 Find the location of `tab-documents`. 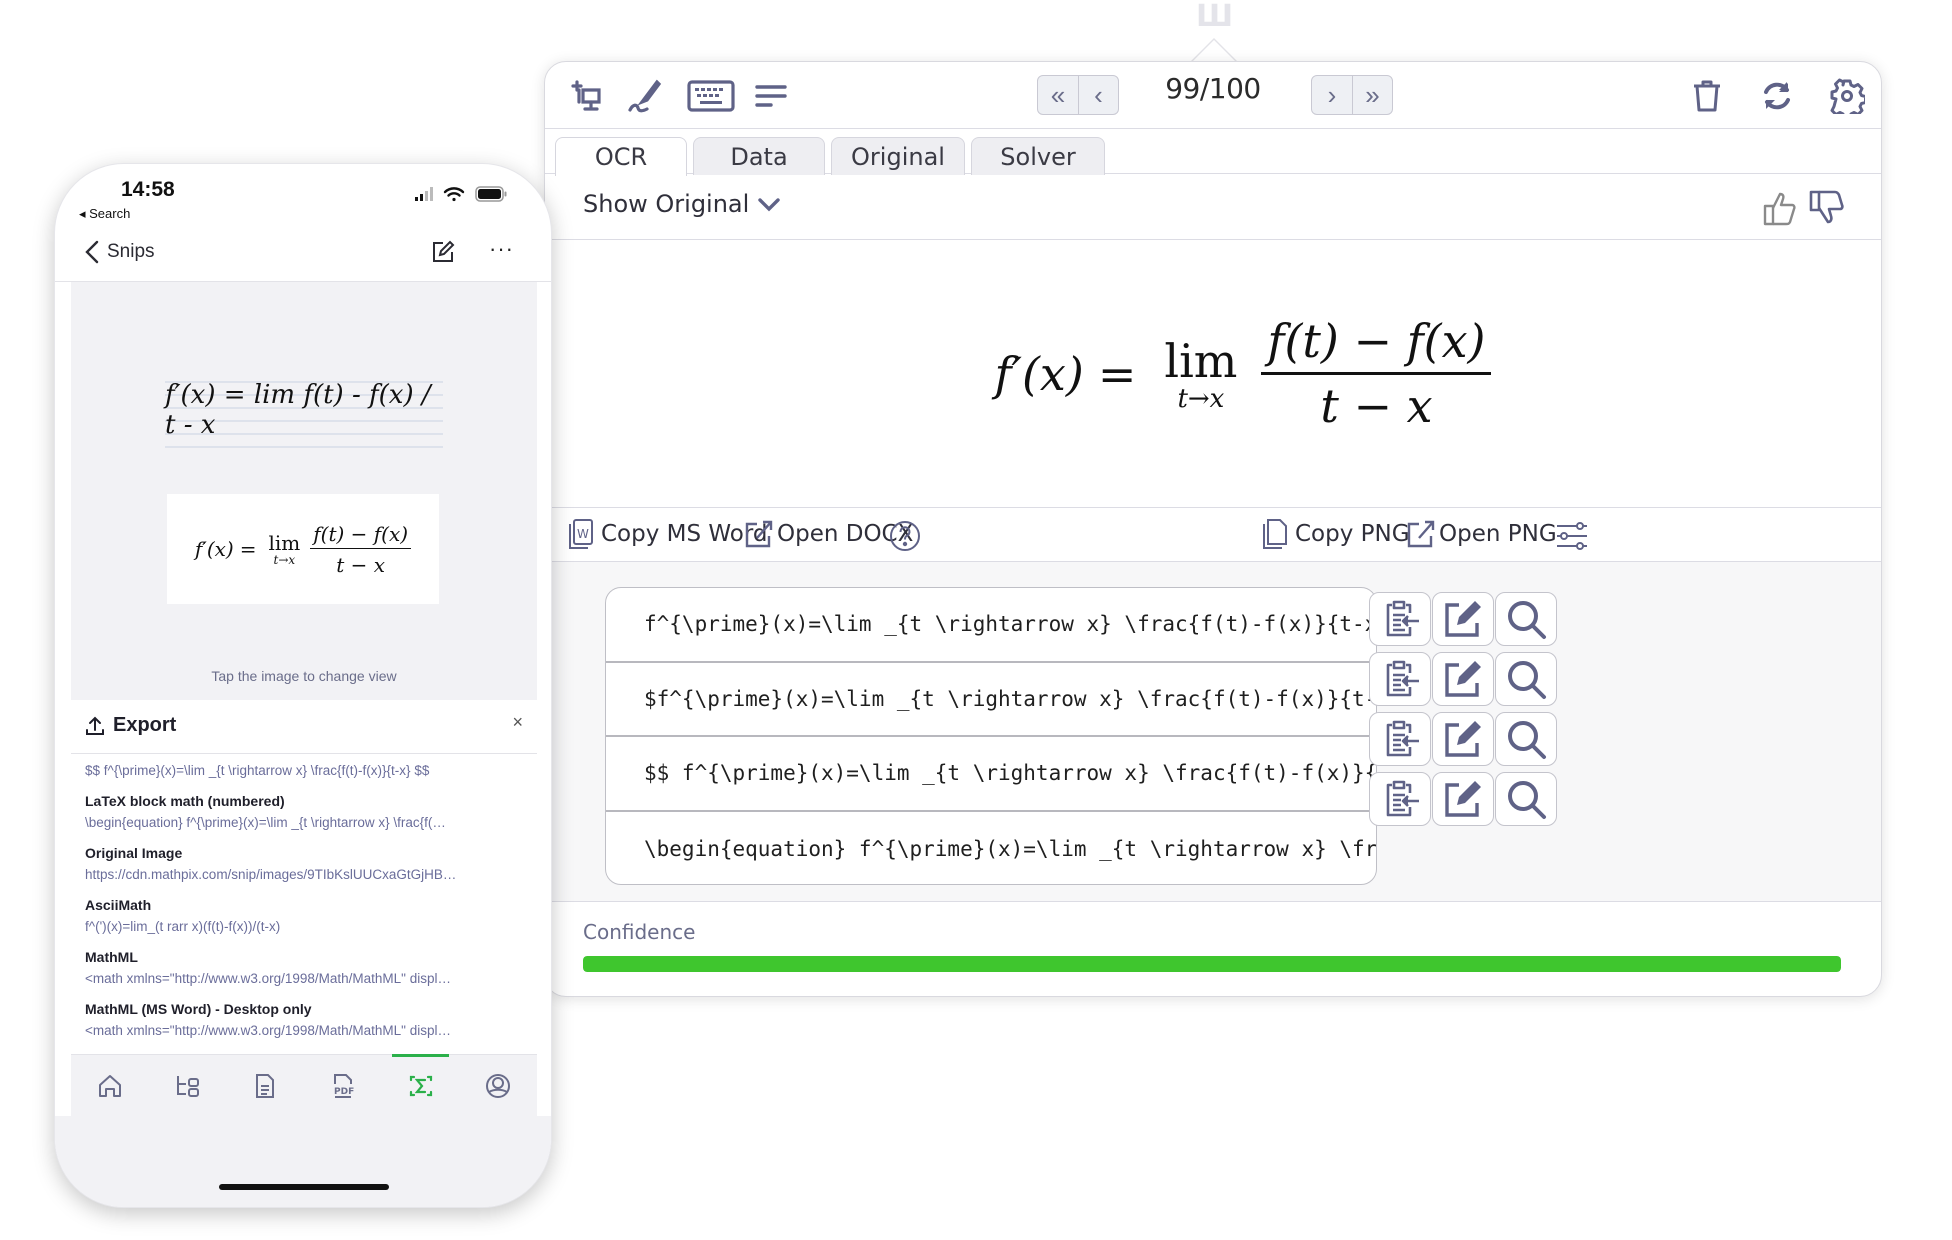

tab-documents is located at coordinates (265, 1085).